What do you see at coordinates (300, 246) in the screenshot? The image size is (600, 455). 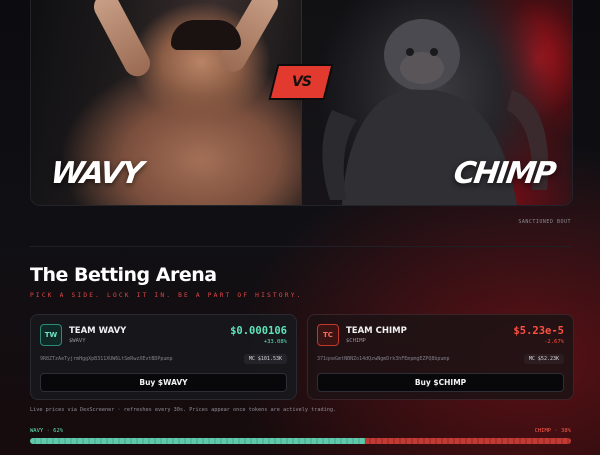 I see `section-divider` at bounding box center [300, 246].